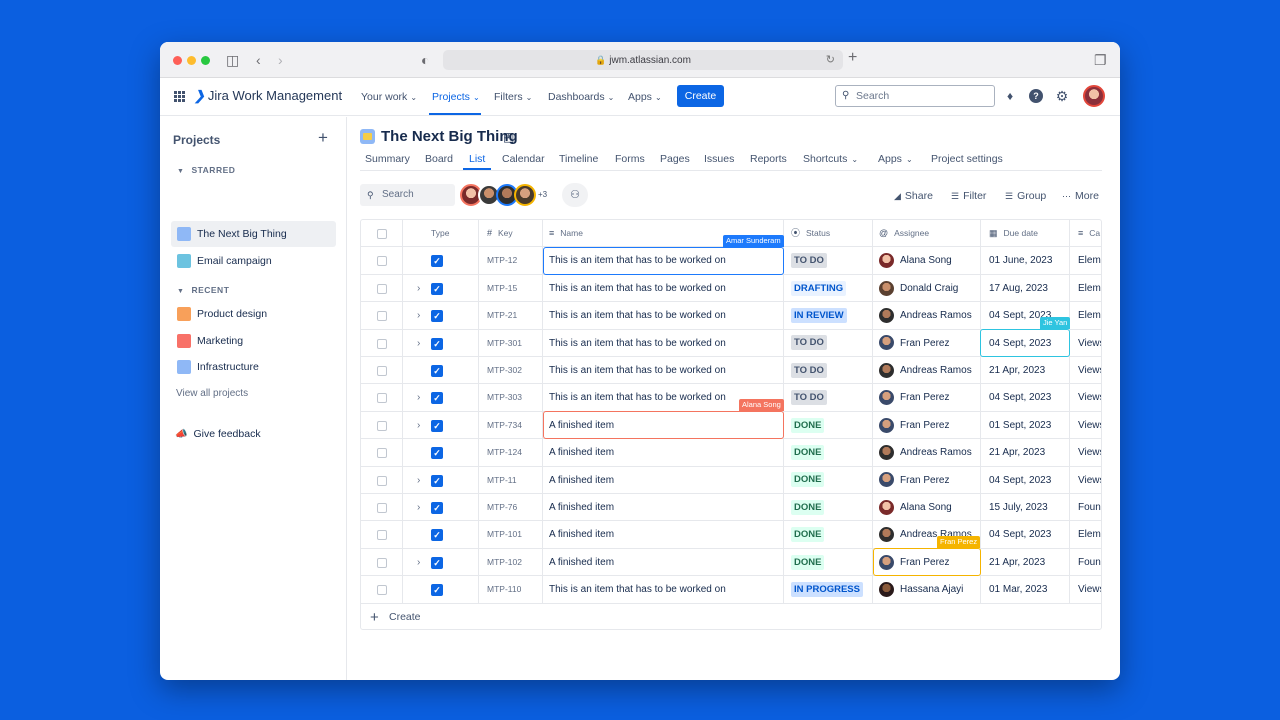 This screenshot has height=720, width=1280. What do you see at coordinates (511, 425) in the screenshot?
I see `key-cell: MTP-734` at bounding box center [511, 425].